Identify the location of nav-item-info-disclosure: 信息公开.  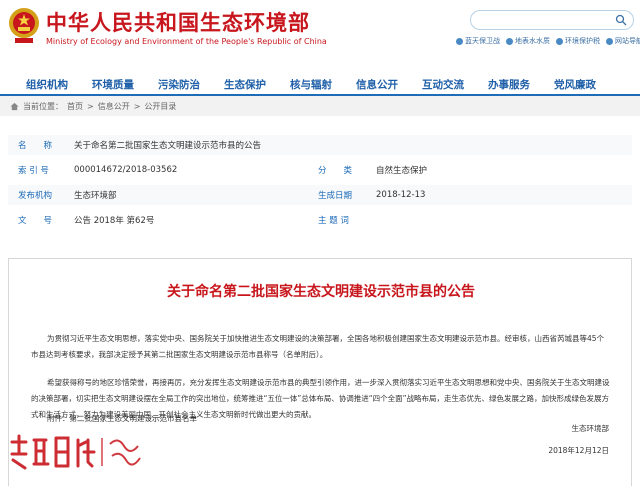
(377, 84).